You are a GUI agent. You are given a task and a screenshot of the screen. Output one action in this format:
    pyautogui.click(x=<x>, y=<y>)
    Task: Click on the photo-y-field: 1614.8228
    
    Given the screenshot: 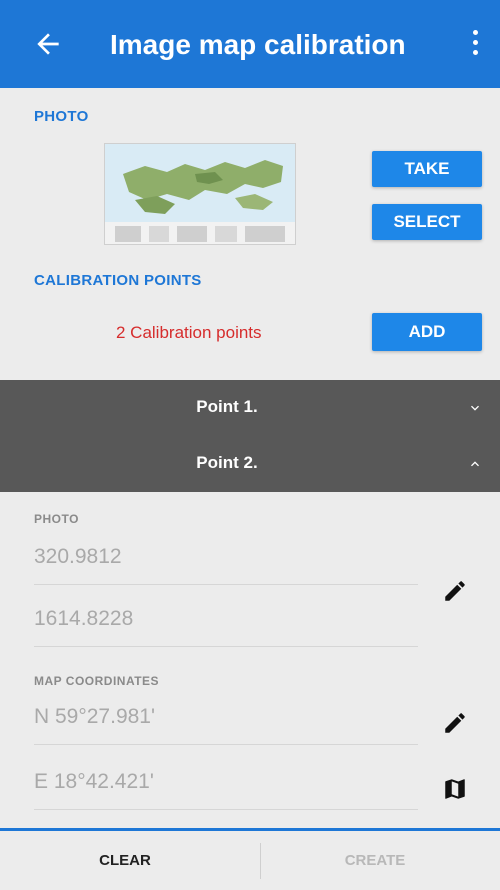 What is the action you would take?
    pyautogui.click(x=226, y=627)
    